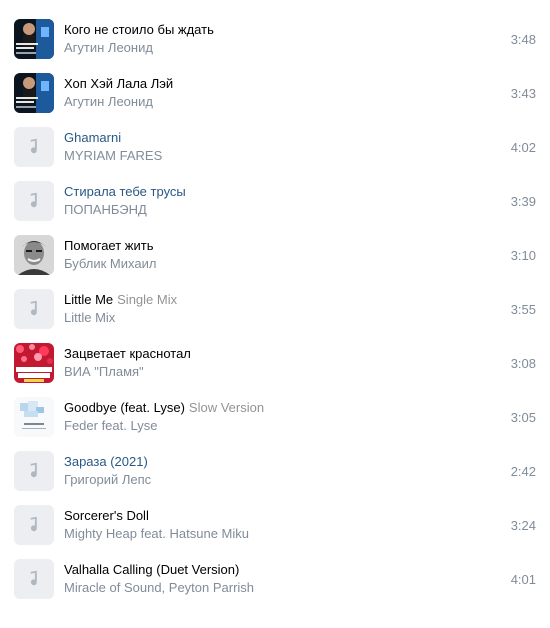 The image size is (550, 628). I want to click on track-row: Зацветает краснотал ВИА "Пламя" 3:08, so click(275, 365).